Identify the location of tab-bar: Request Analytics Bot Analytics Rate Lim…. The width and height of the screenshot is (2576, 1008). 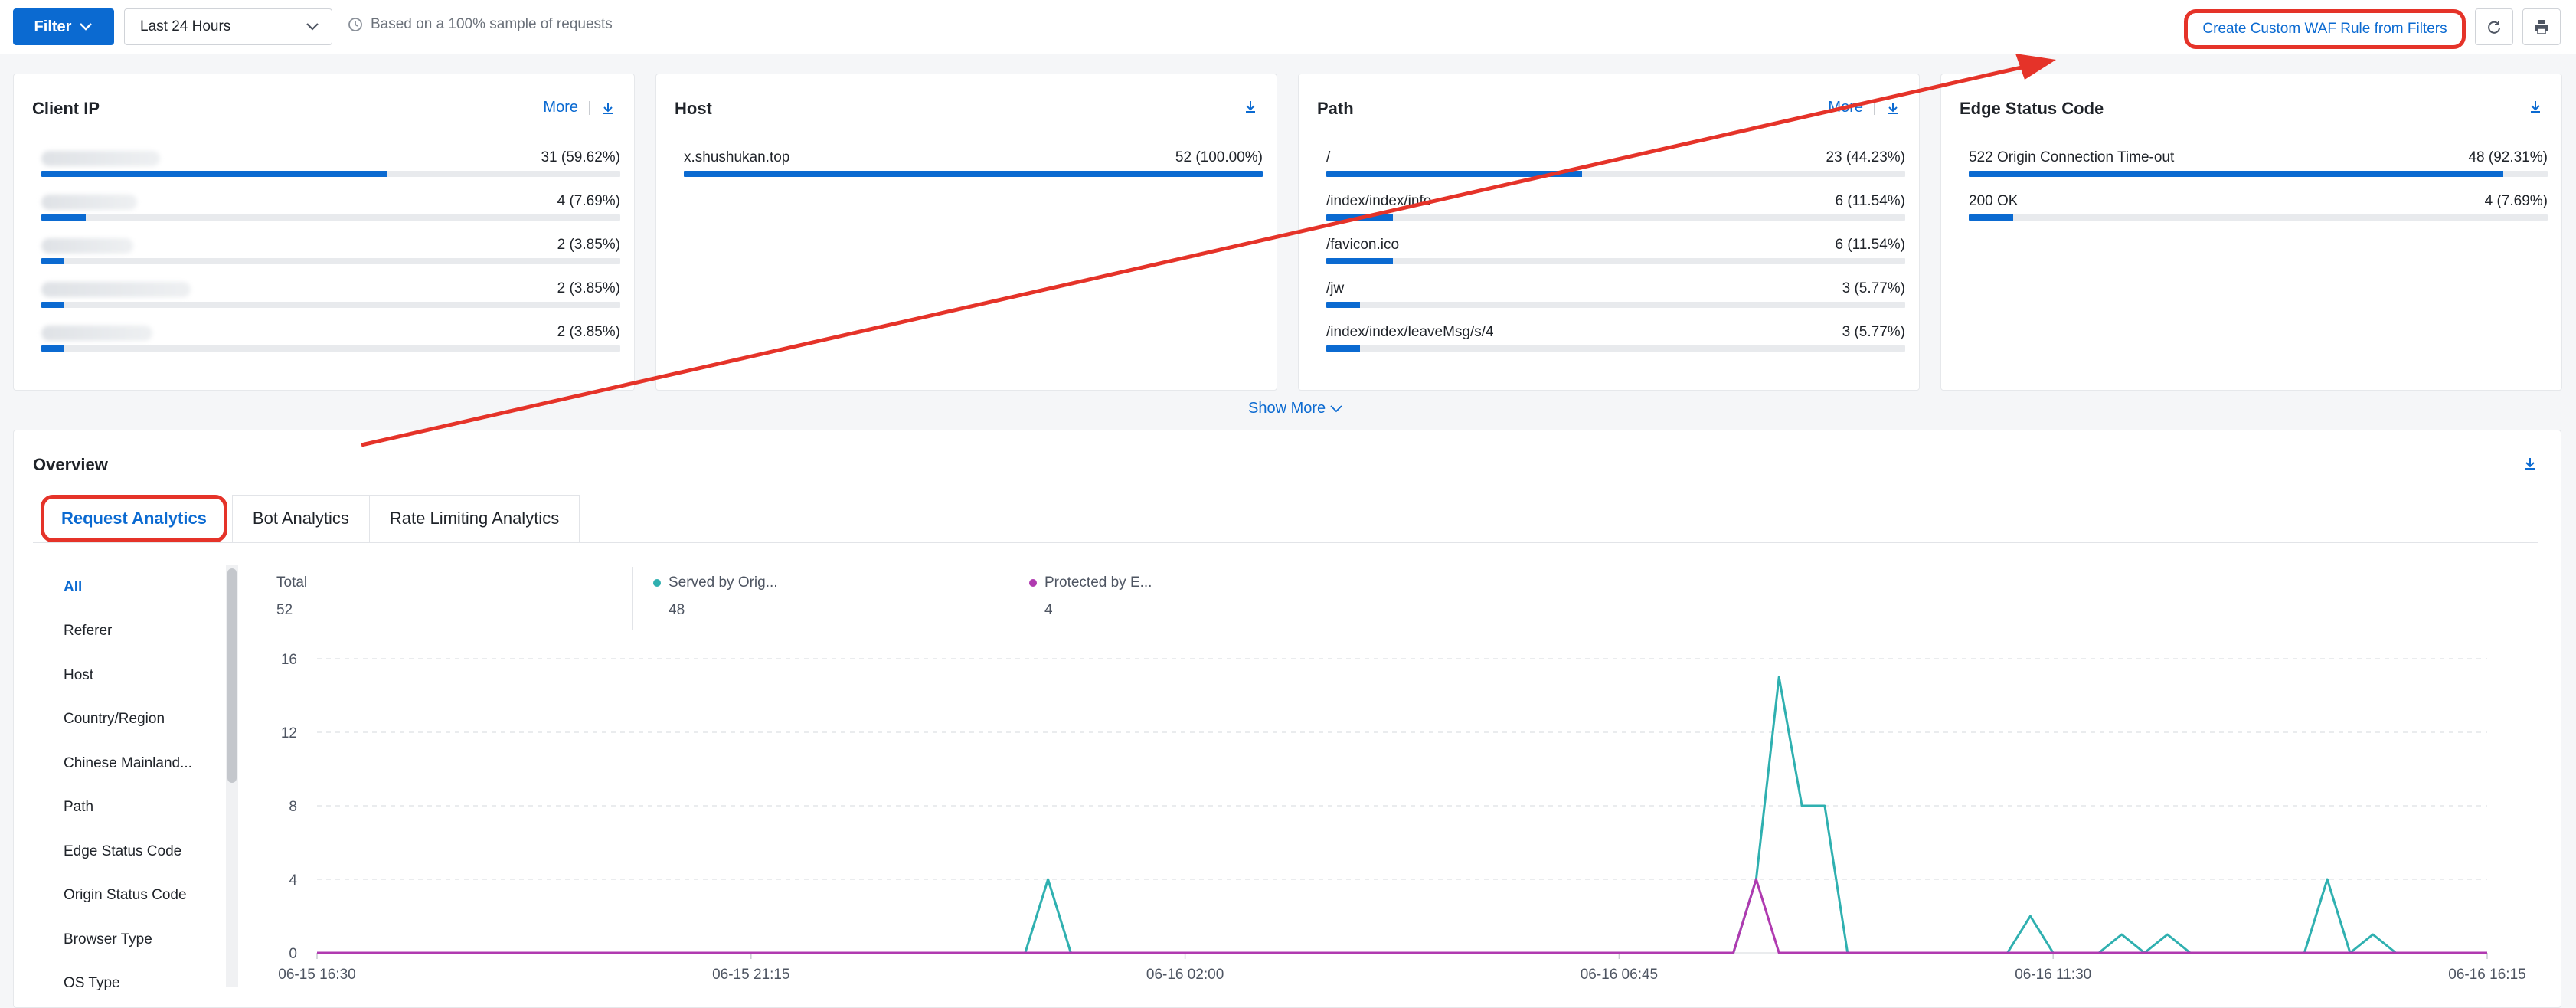
(306, 518).